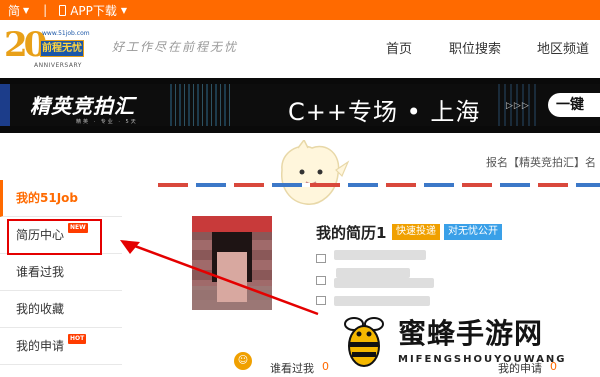 This screenshot has width=600, height=377. I want to click on banner-pattern, so click(200, 105).